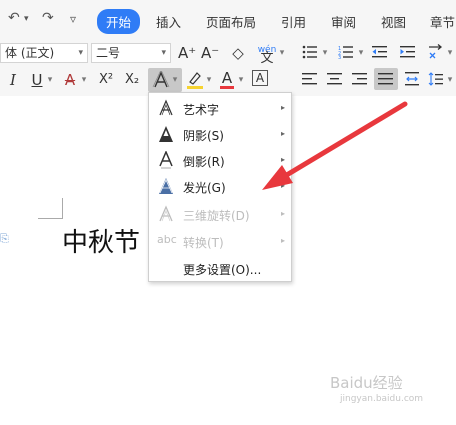 This screenshot has height=425, width=456. What do you see at coordinates (366, 383) in the screenshot?
I see `watermark-logo: Baidu经验` at bounding box center [366, 383].